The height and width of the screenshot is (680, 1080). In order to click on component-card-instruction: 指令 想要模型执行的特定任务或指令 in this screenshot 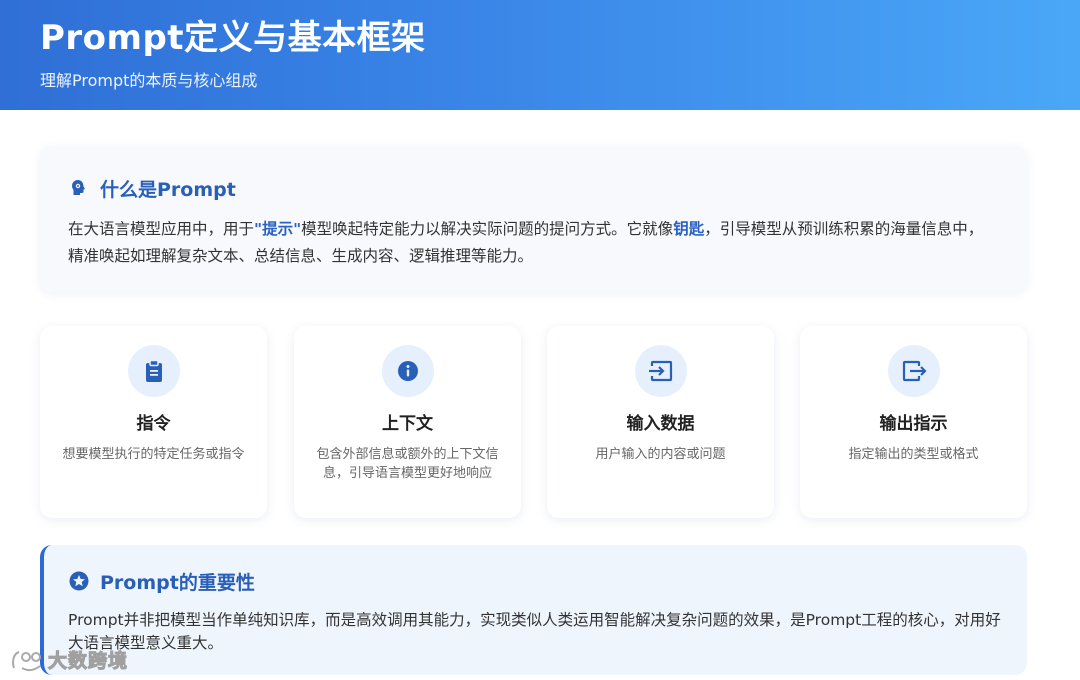, I will do `click(153, 422)`.